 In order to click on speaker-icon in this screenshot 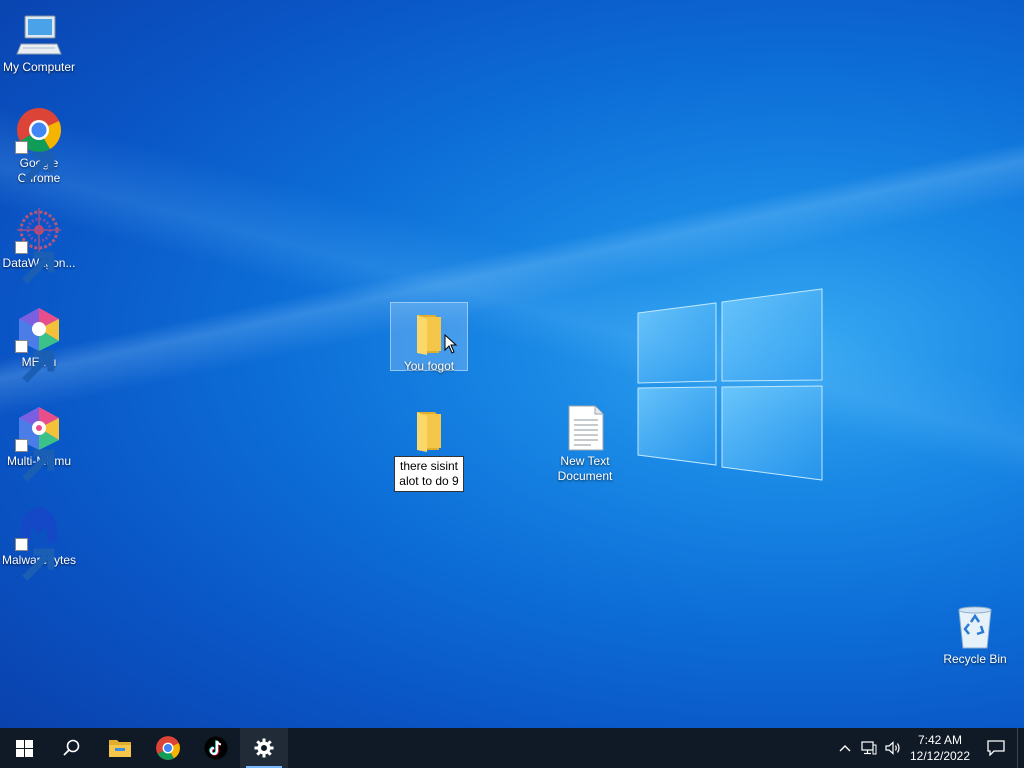, I will do `click(892, 748)`.